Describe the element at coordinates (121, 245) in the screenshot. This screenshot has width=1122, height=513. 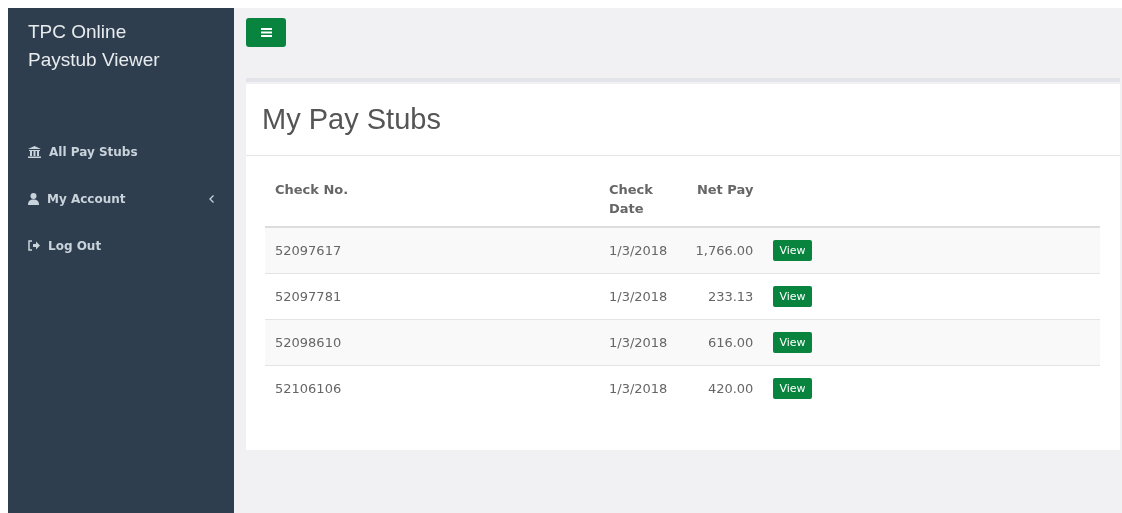
I see `sidebar-item: Log Out` at that location.